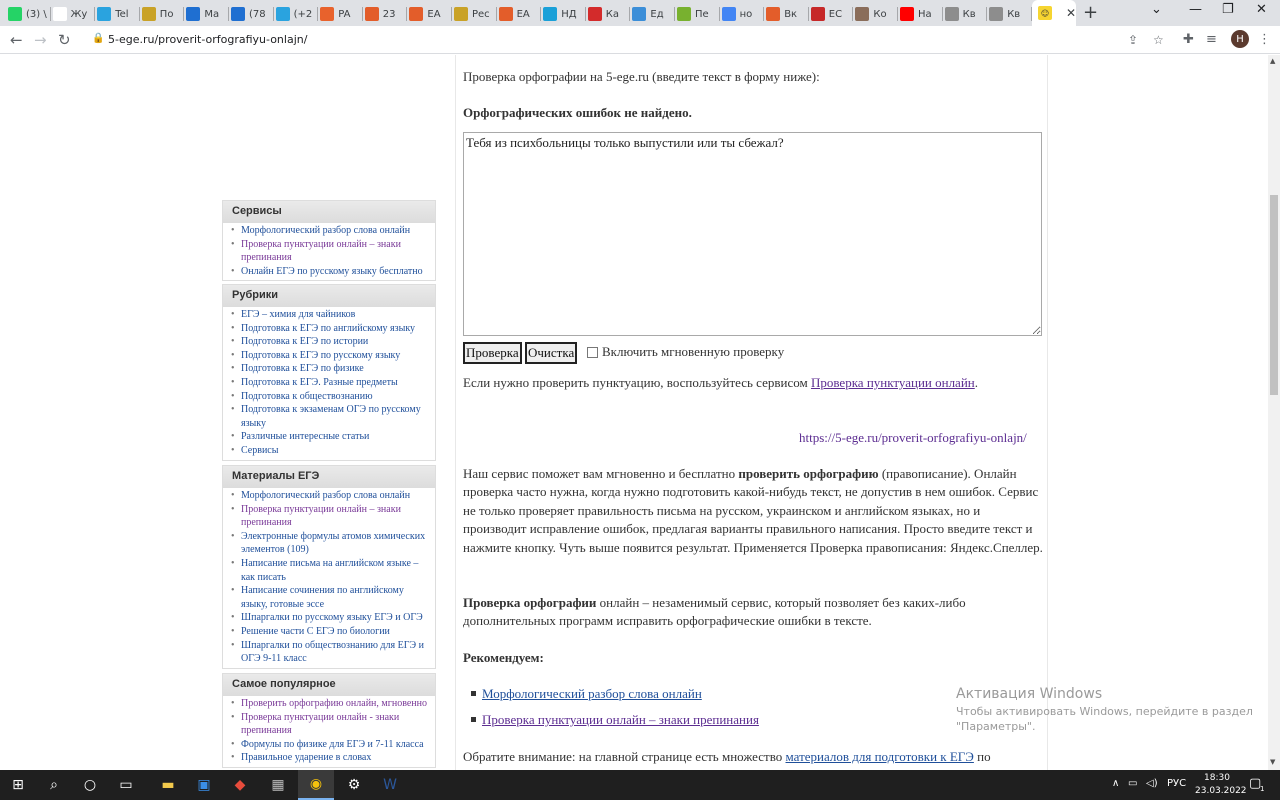 The width and height of the screenshot is (1280, 800). What do you see at coordinates (40, 40) in the screenshot?
I see `forward-icon: →` at bounding box center [40, 40].